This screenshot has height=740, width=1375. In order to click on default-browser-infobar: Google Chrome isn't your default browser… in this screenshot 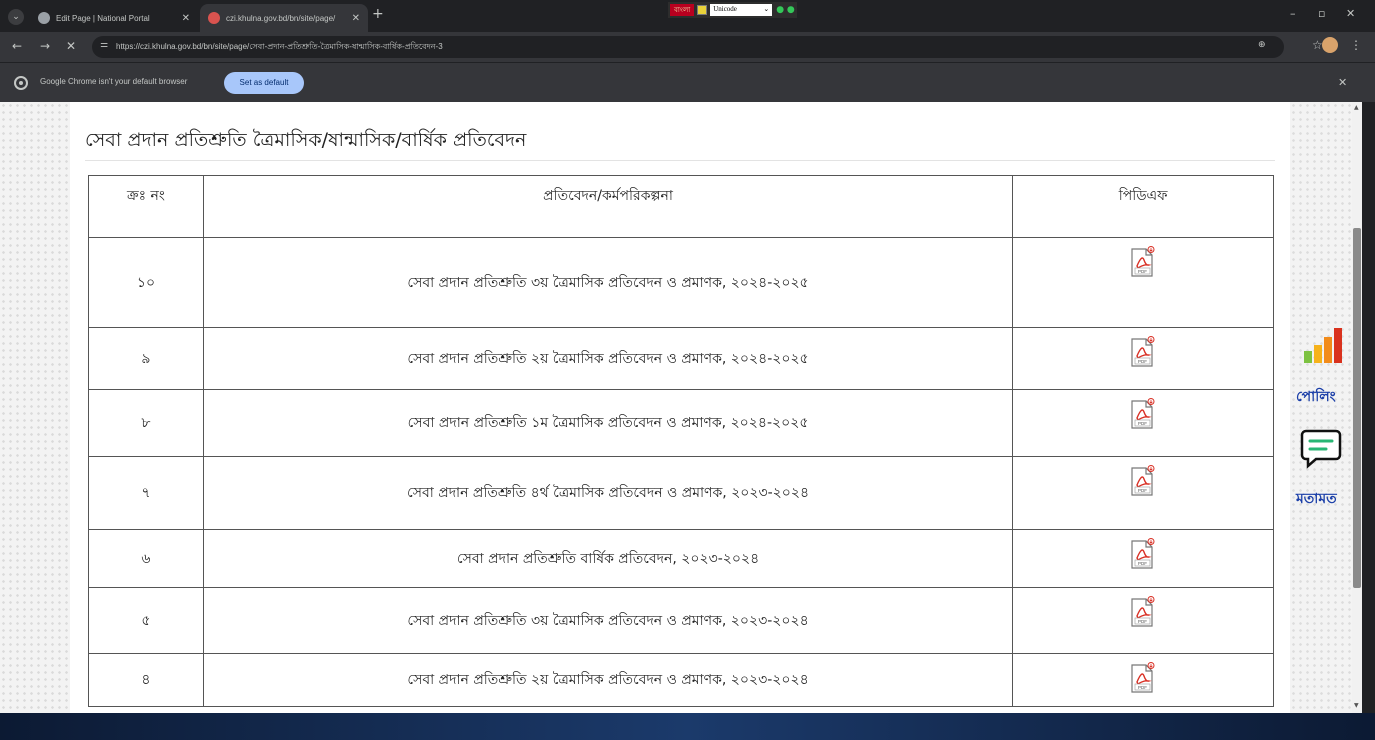, I will do `click(687, 82)`.